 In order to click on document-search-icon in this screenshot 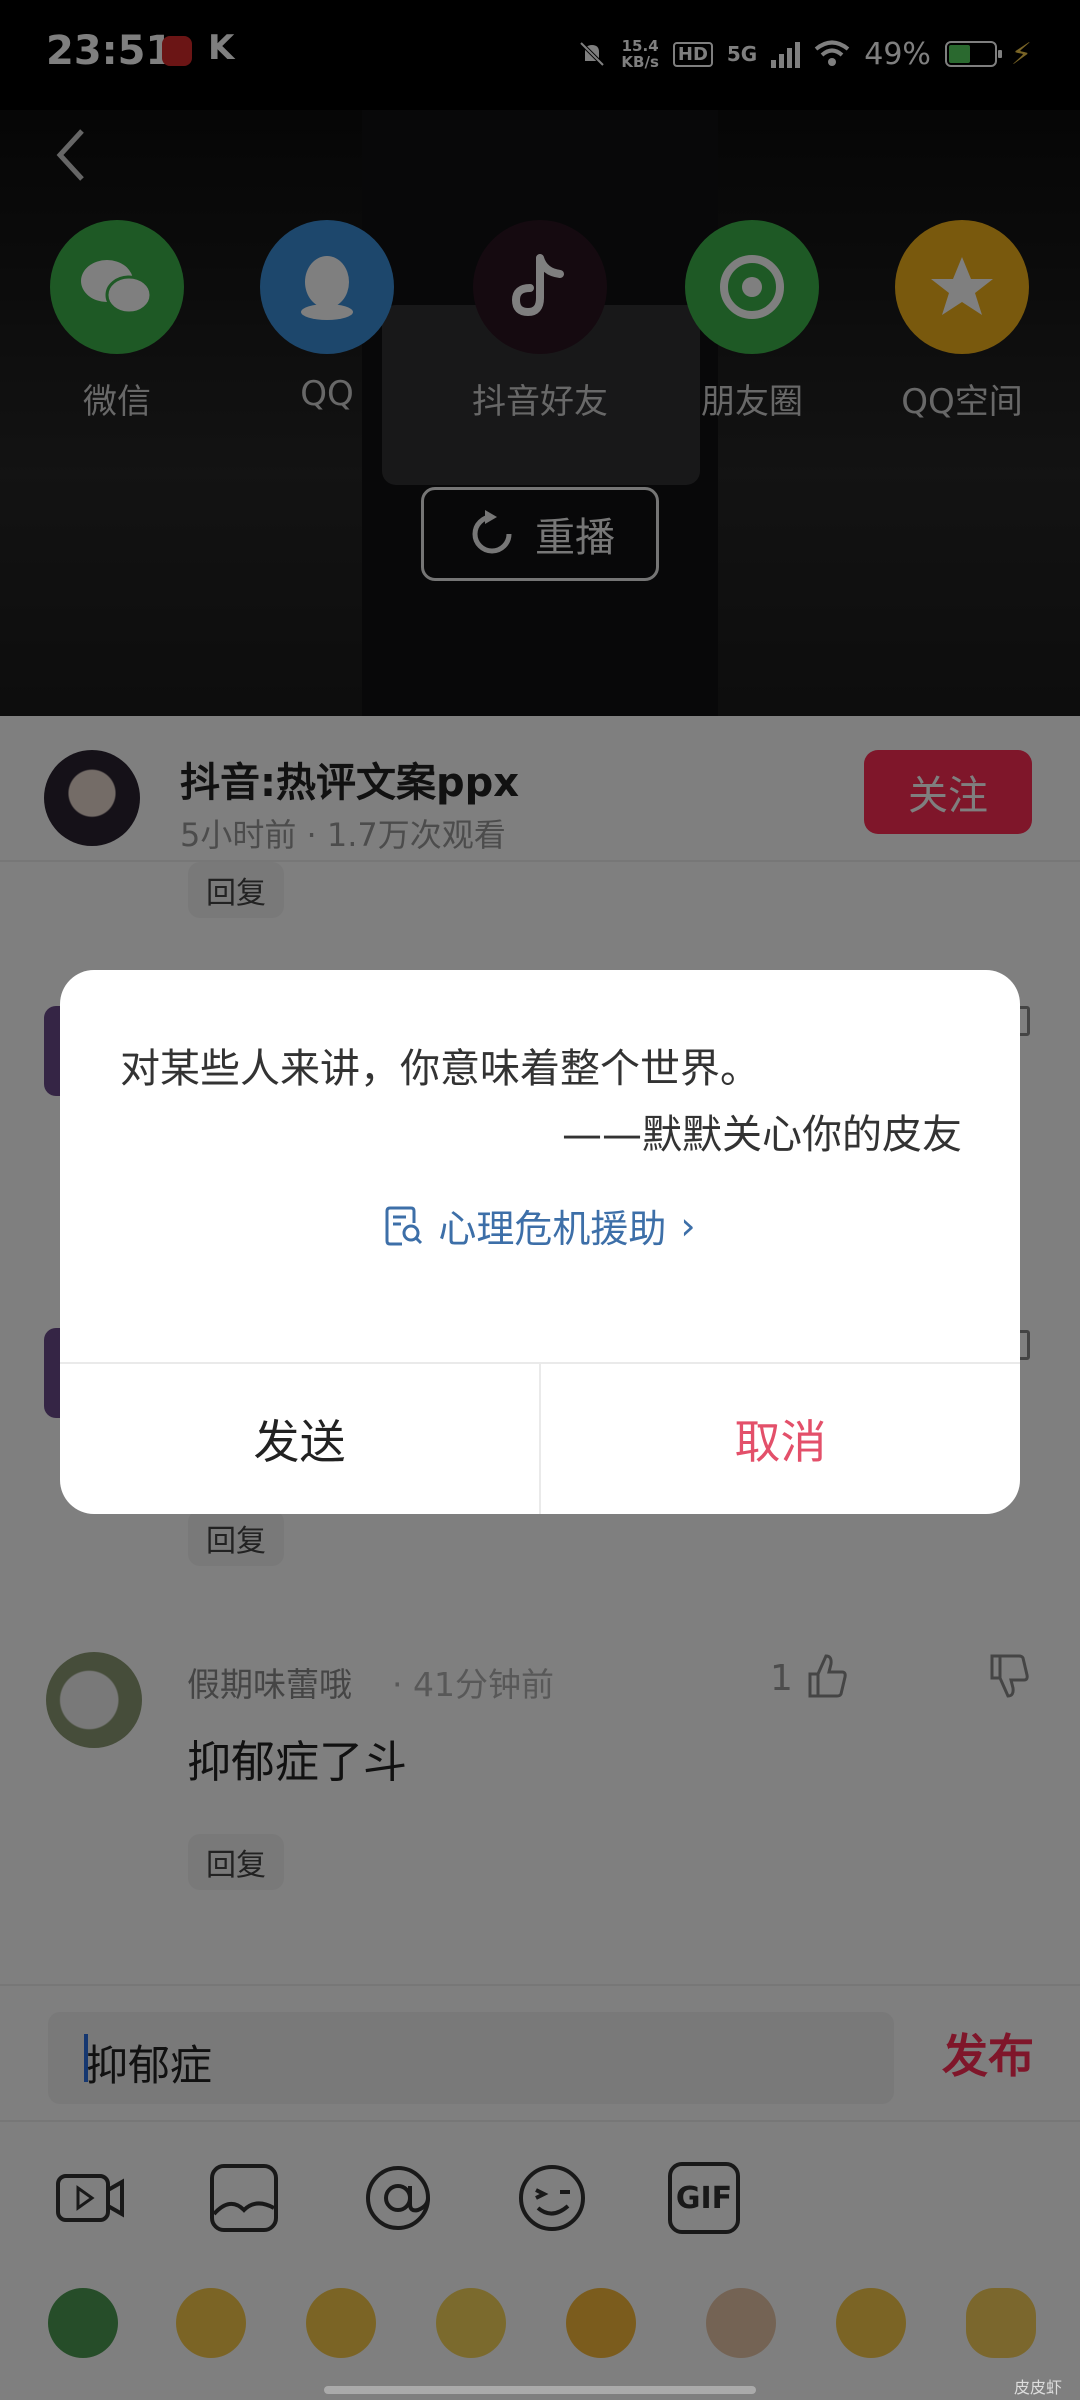, I will do `click(404, 1225)`.